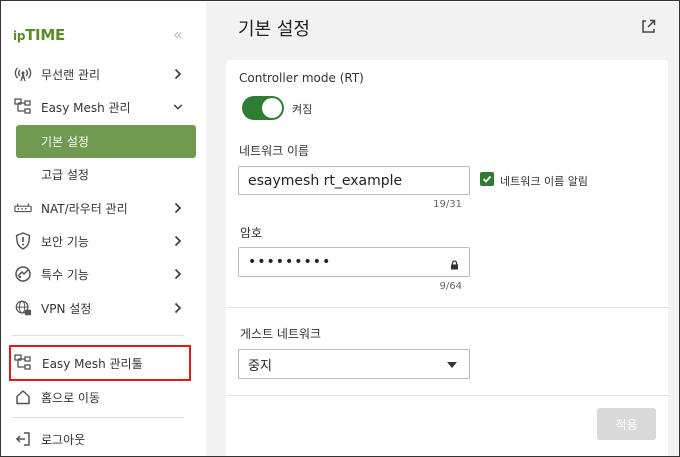 The height and width of the screenshot is (457, 680). I want to click on sidebar-item-label: 홈으로 이동, so click(71, 397).